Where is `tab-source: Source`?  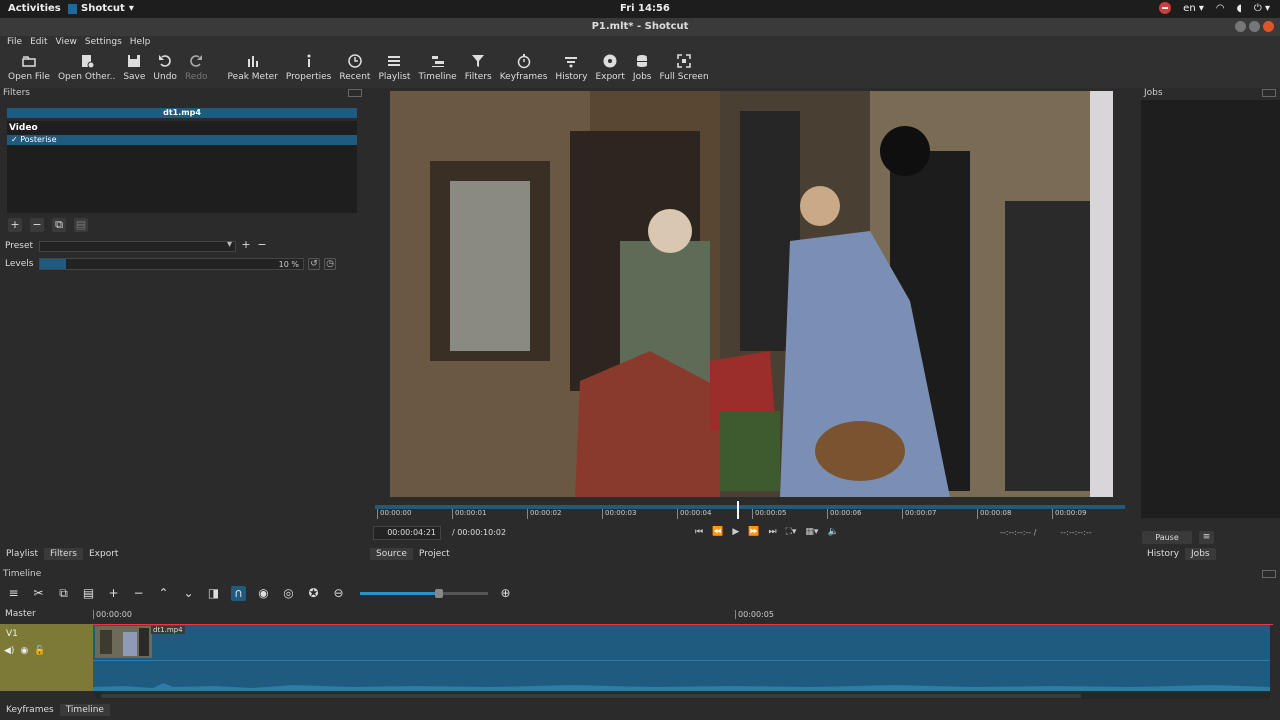 tab-source: Source is located at coordinates (391, 554).